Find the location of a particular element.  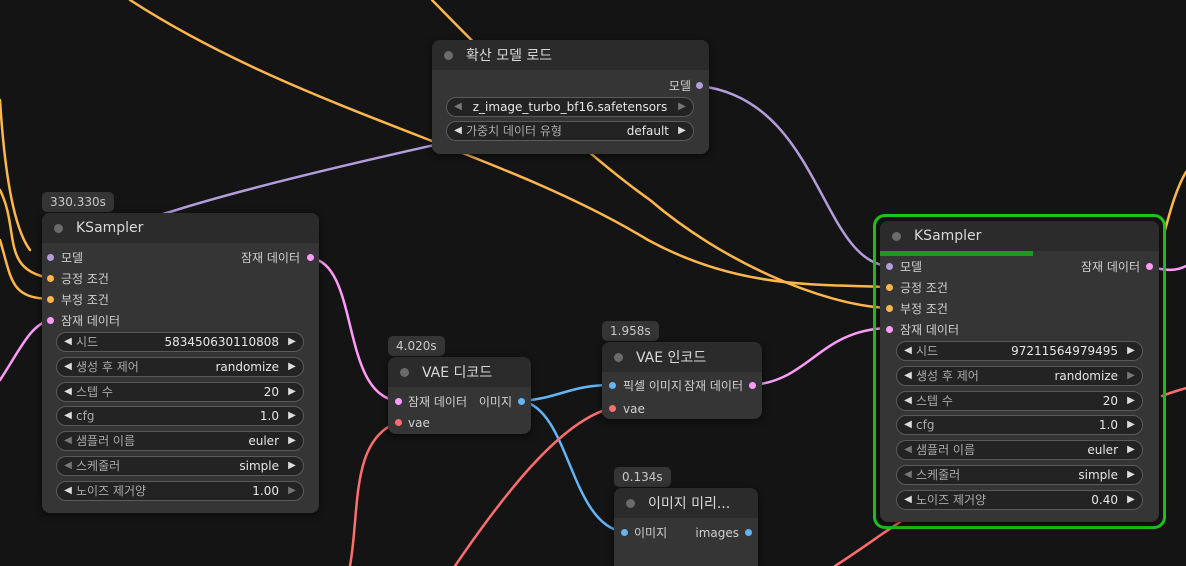

input-label-positive: 긍정 조건 is located at coordinates (924, 288).